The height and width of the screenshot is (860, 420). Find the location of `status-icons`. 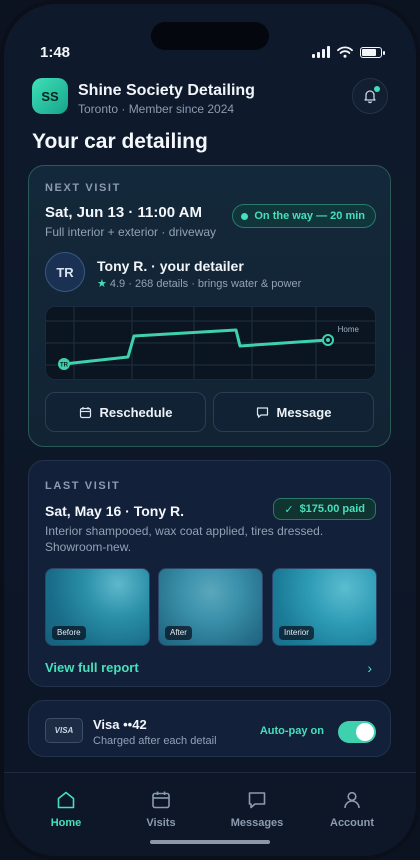

status-icons is located at coordinates (348, 52).